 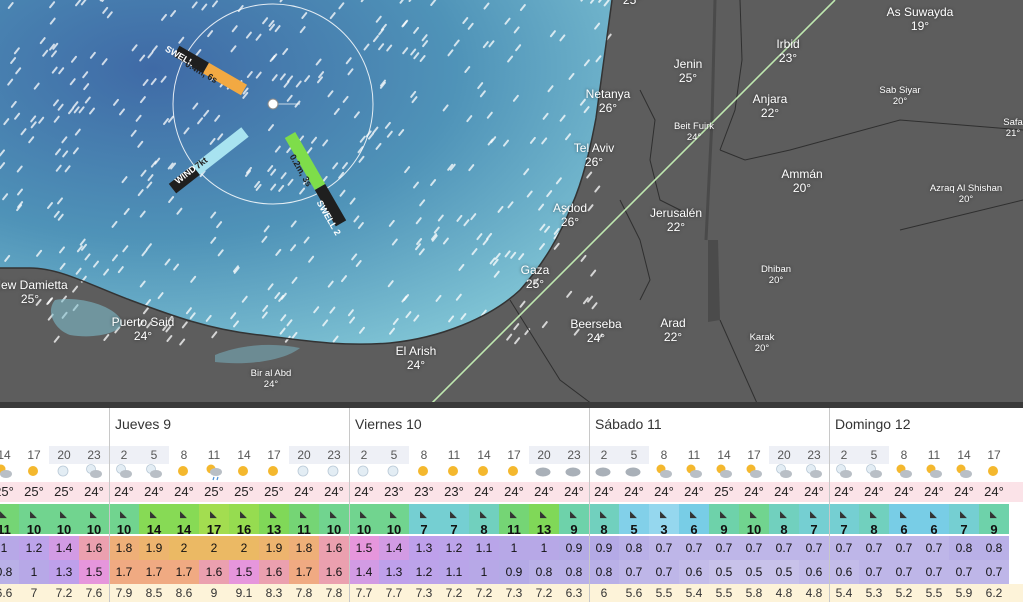 I want to click on city-label: Dhiban 20°, so click(x=776, y=275).